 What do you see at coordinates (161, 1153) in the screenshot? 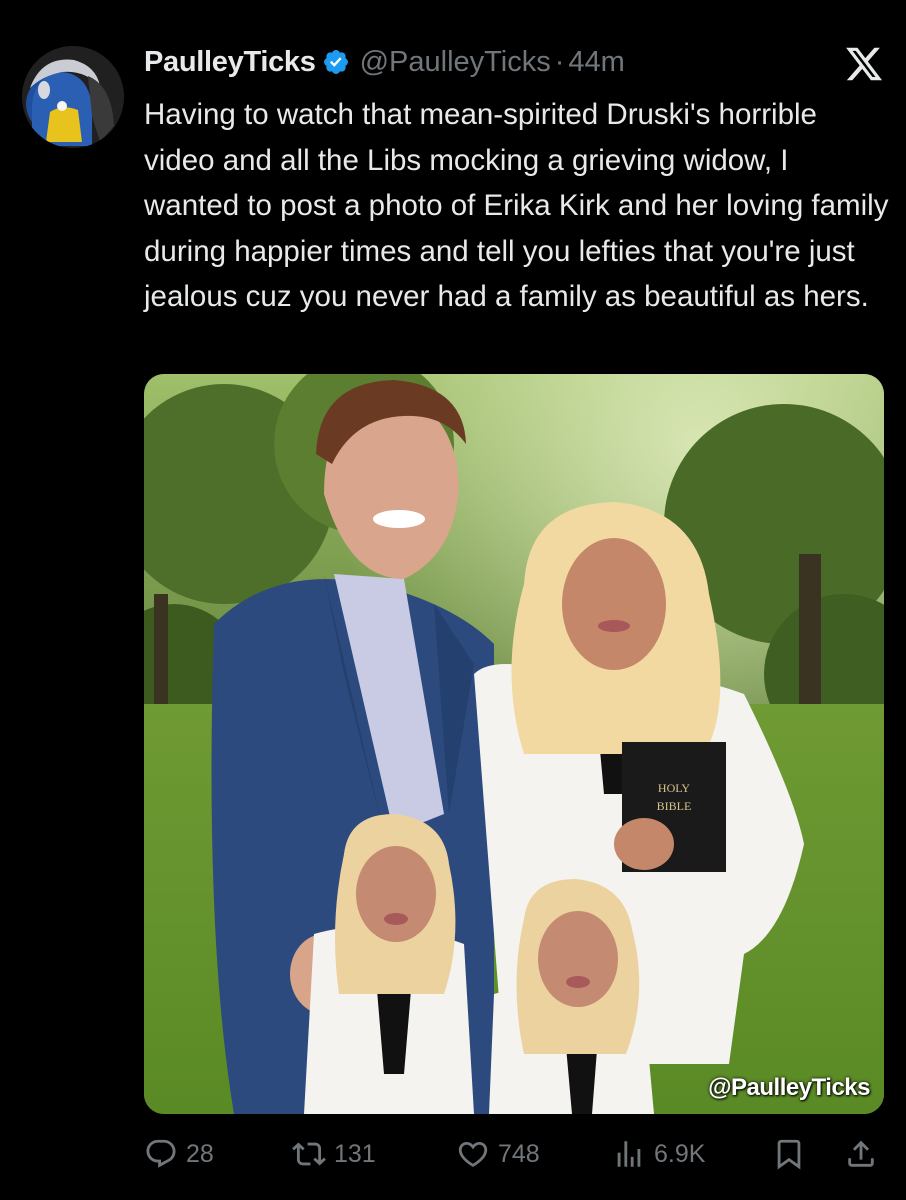
I see `reply-icon` at bounding box center [161, 1153].